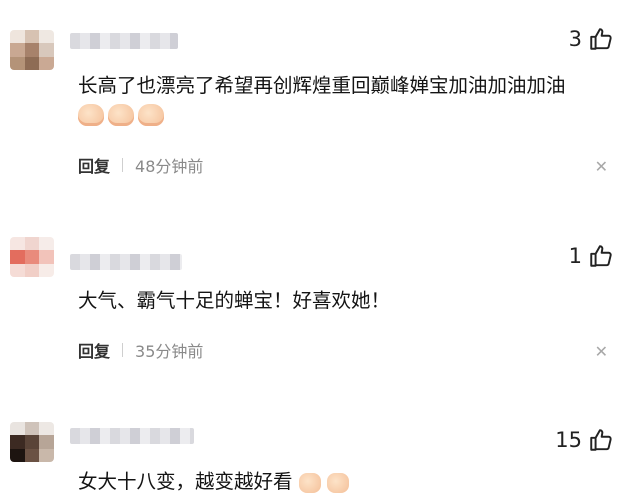 This screenshot has width=640, height=496. Describe the element at coordinates (185, 481) in the screenshot. I see `comment-text-content: 女大十八变，越变越好看` at that location.